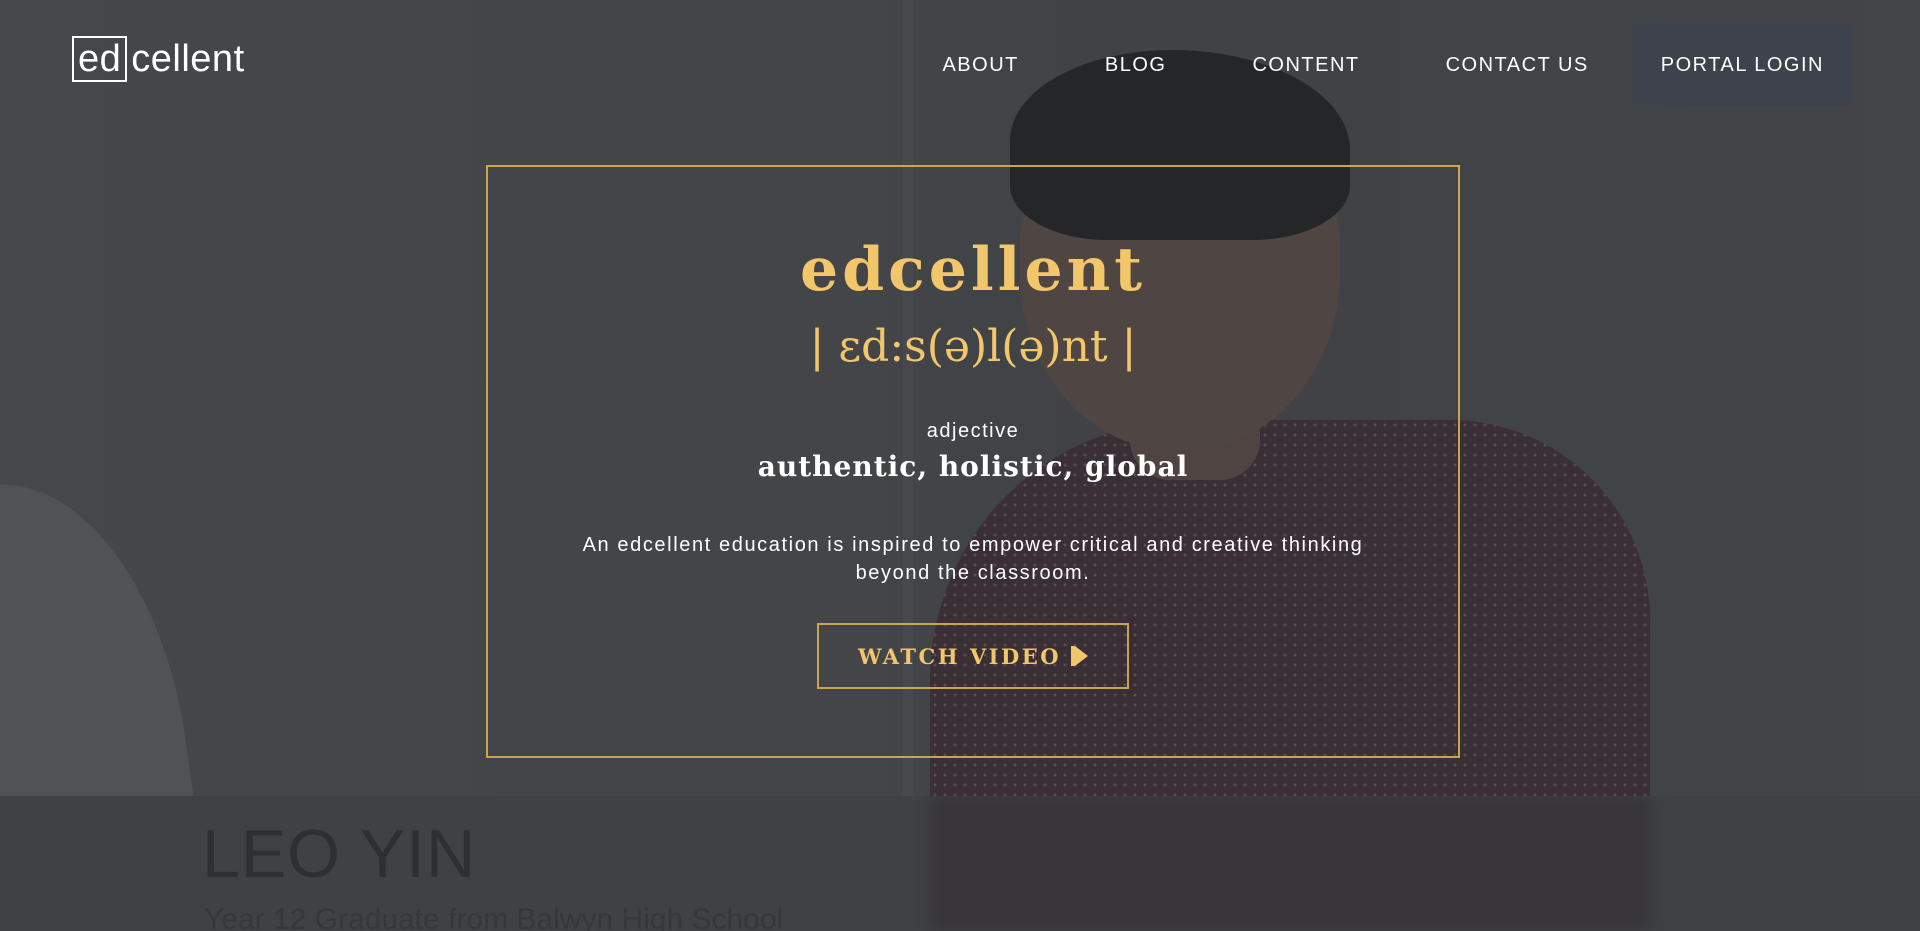  Describe the element at coordinates (1742, 65) in the screenshot. I see `nav-portal-login: PORTAL LOGIN` at that location.